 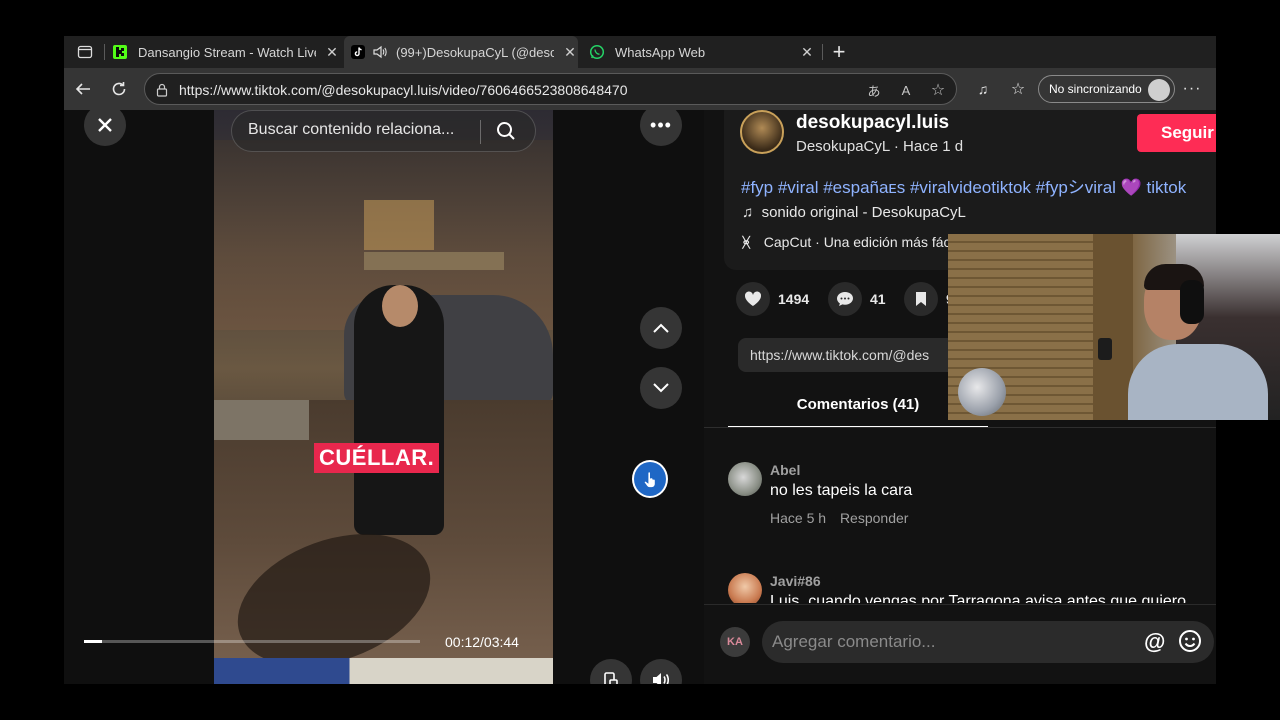 What do you see at coordinates (105, 128) in the screenshot?
I see `close-video-button` at bounding box center [105, 128].